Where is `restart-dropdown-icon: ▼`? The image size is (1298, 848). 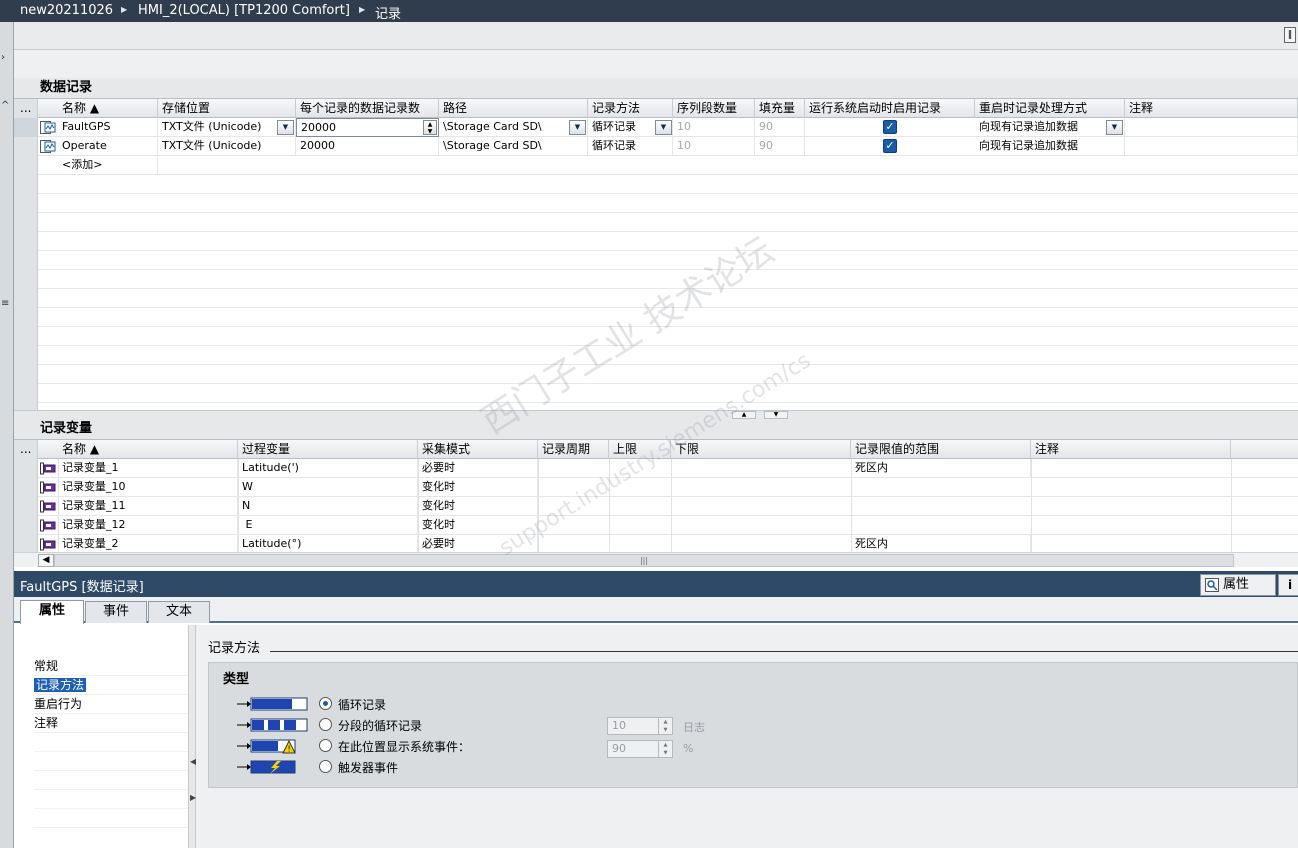 restart-dropdown-icon: ▼ is located at coordinates (1114, 127).